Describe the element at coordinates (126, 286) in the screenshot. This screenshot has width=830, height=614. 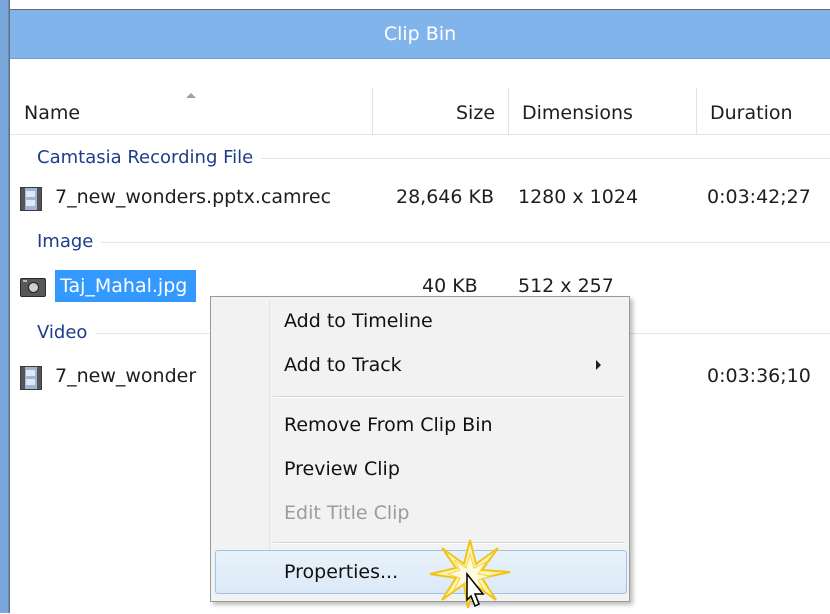
I see `file-name-selected: Taj_Mahal.jpg` at that location.